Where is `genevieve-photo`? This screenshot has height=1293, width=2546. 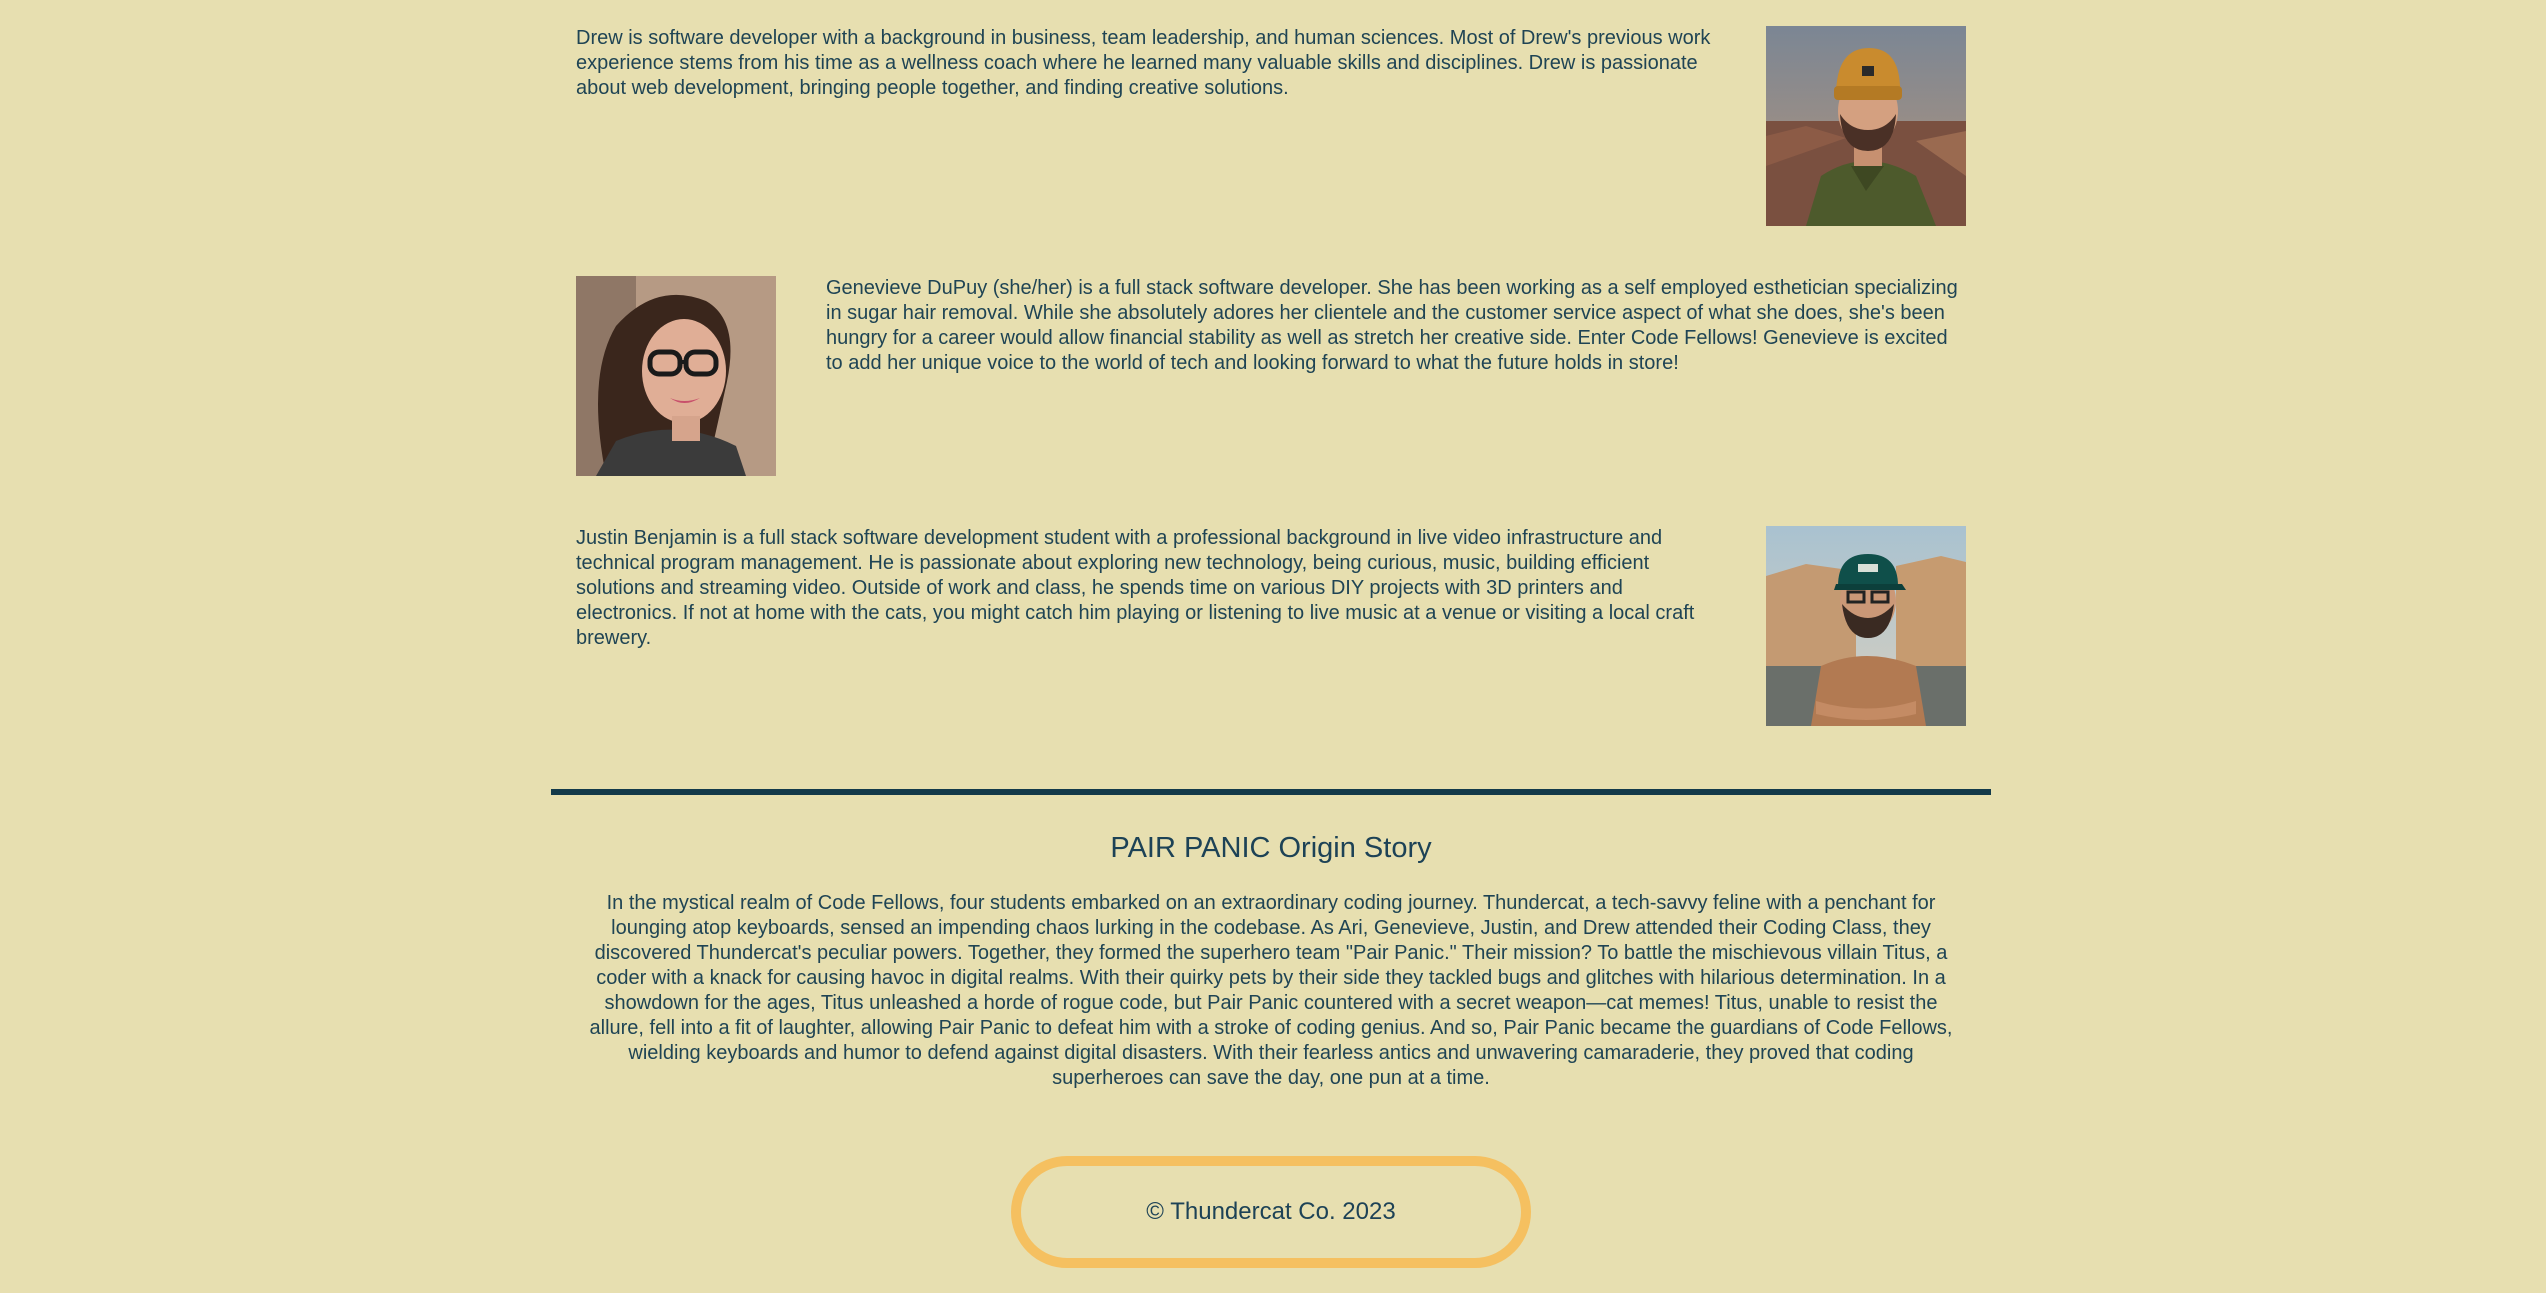 genevieve-photo is located at coordinates (676, 376).